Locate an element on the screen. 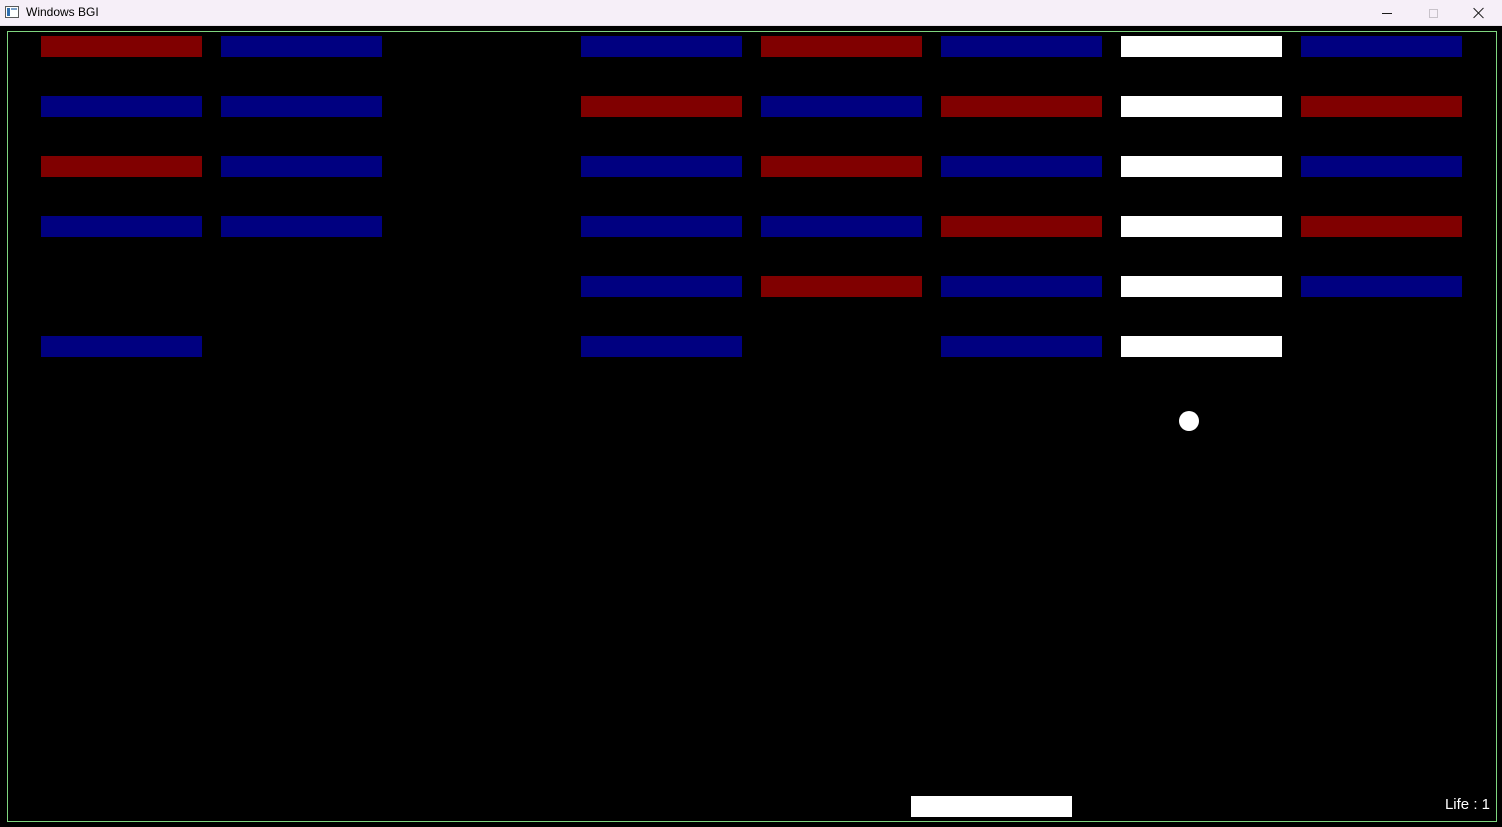  window-title: Windows BGI is located at coordinates (62, 12).